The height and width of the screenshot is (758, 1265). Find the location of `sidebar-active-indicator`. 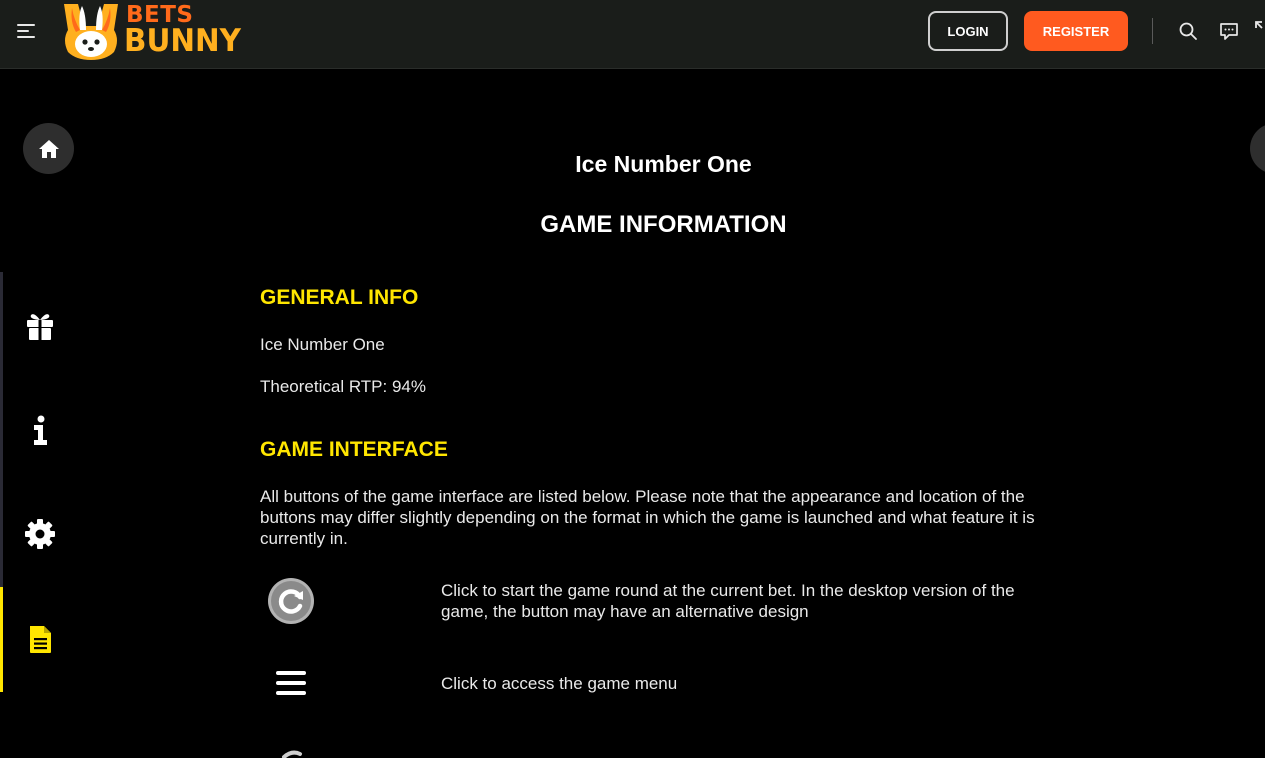

sidebar-active-indicator is located at coordinates (1, 639).